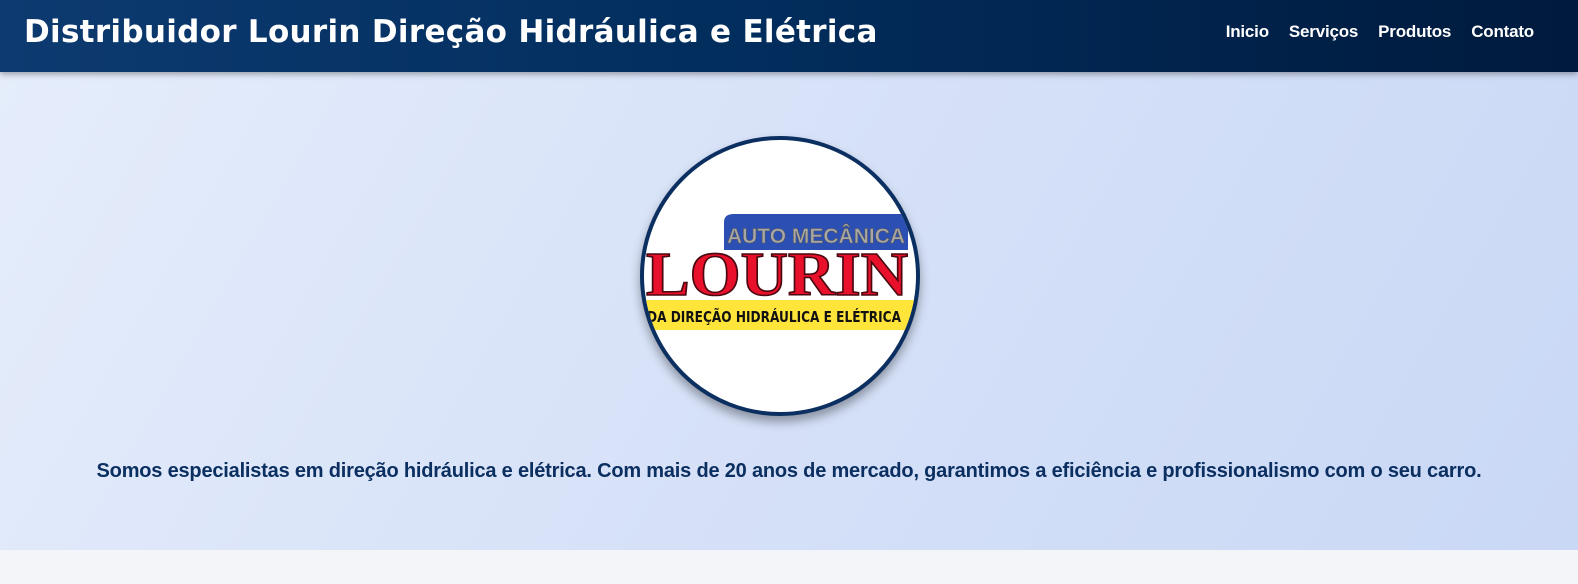 Image resolution: width=1578 pixels, height=584 pixels. I want to click on nav-link-produtos: Produtos, so click(1414, 32).